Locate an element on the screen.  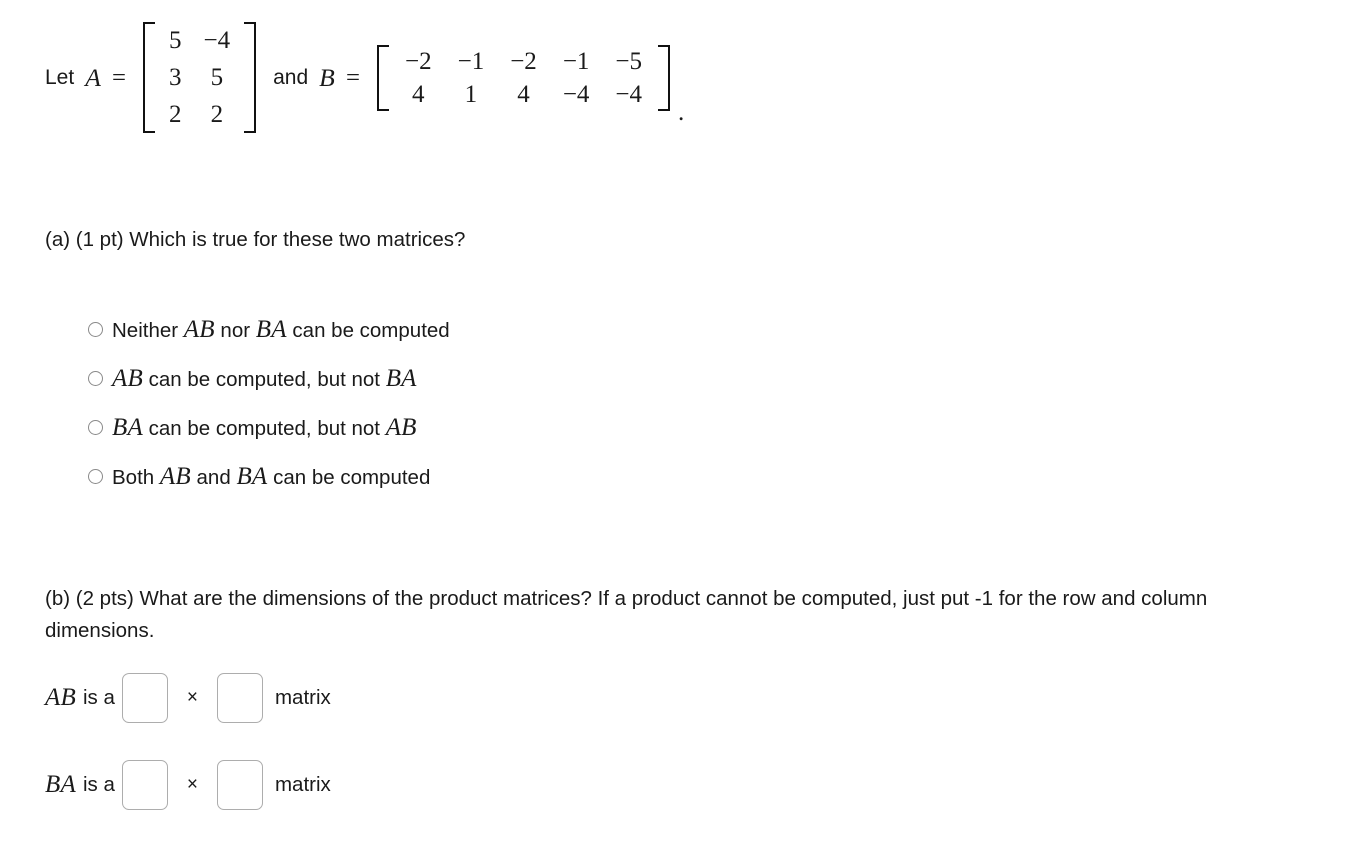
matrix-a-display: 5 −4 3 5 2 2 is located at coordinates (200, 77).